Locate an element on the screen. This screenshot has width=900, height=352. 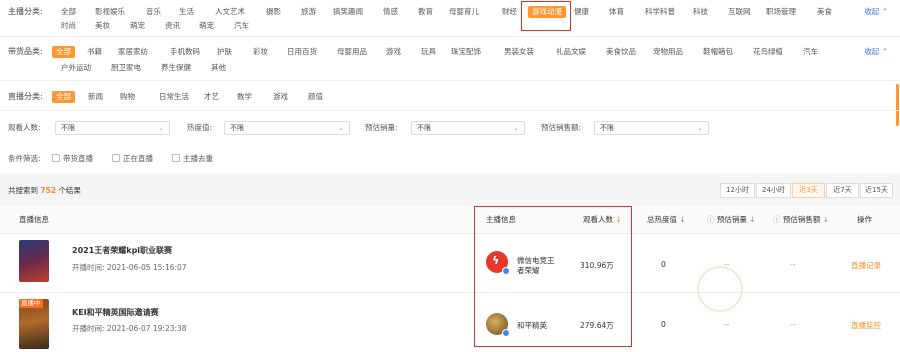
filter-chip: 珠宝配饰 is located at coordinates (466, 52).